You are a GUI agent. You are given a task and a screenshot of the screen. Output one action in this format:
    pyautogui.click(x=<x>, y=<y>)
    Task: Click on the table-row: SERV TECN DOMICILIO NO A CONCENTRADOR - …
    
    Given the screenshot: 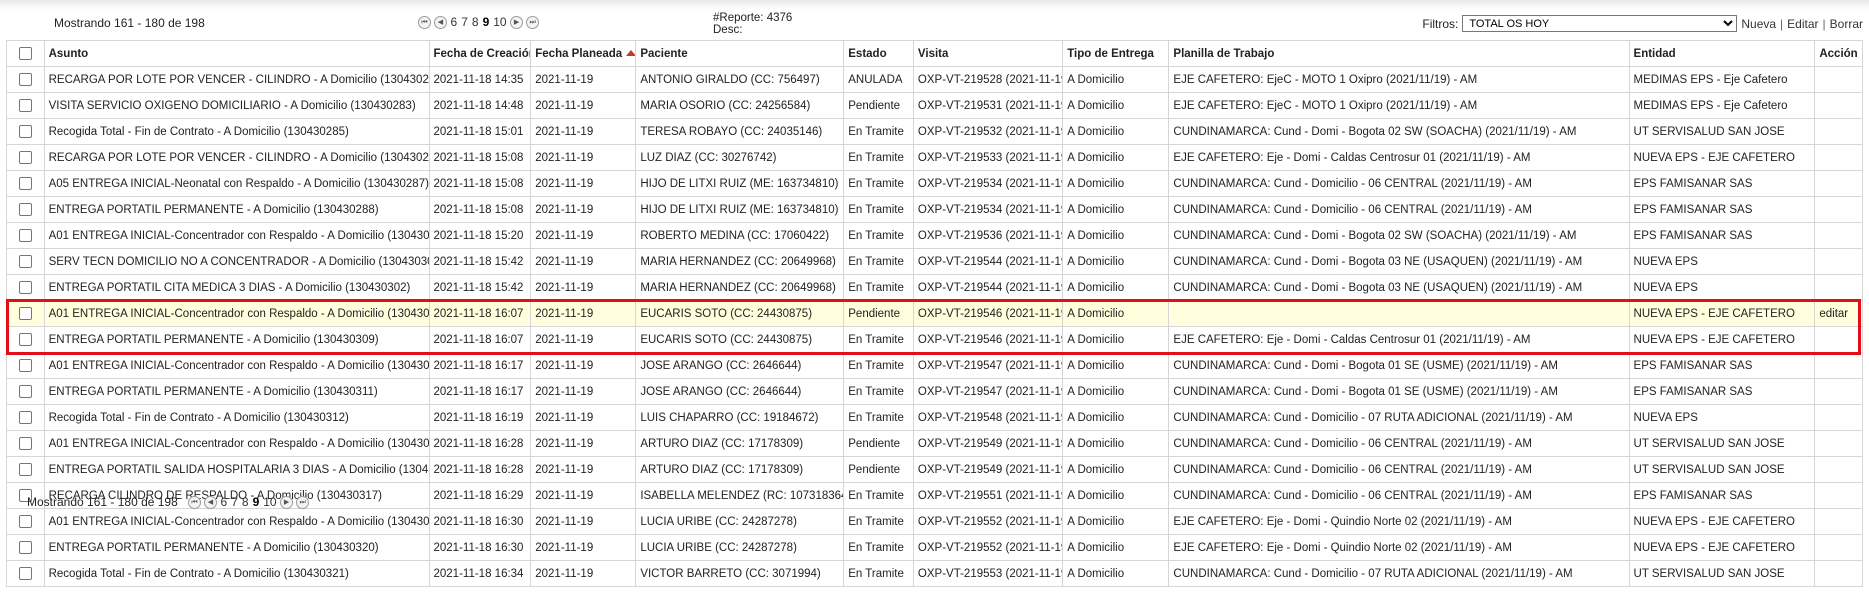 What is the action you would take?
    pyautogui.click(x=934, y=261)
    